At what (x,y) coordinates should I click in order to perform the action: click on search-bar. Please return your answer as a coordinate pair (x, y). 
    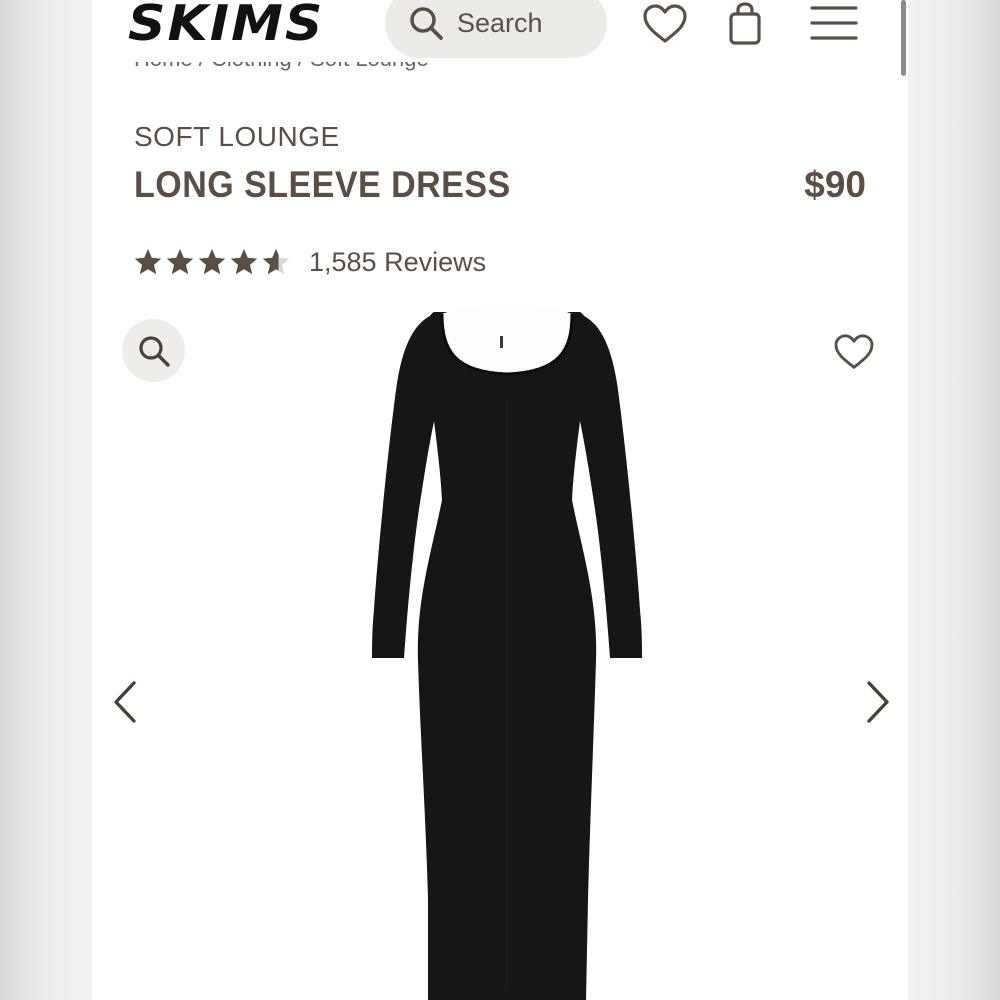
    Looking at the image, I should click on (496, 29).